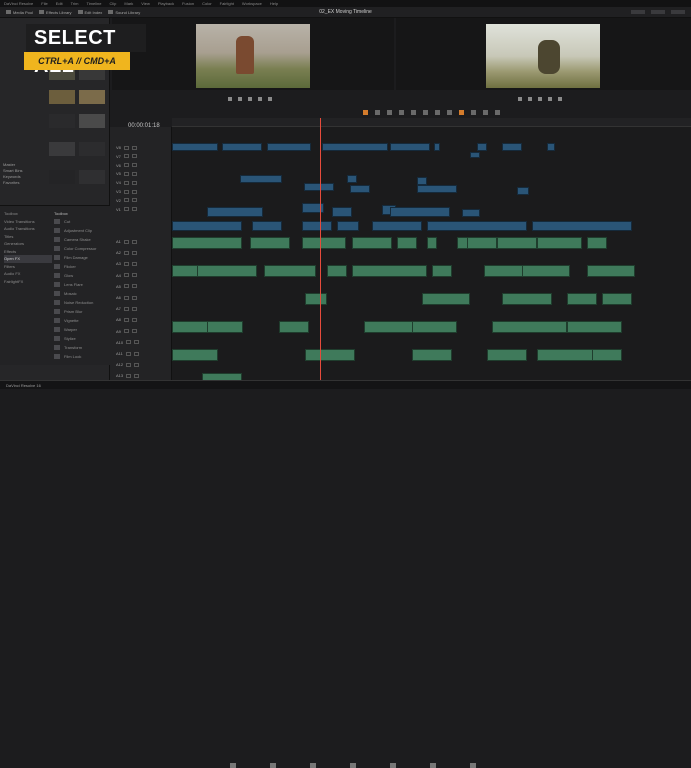  Describe the element at coordinates (141, 319) in the screenshot. I see `track-header: A8` at that location.